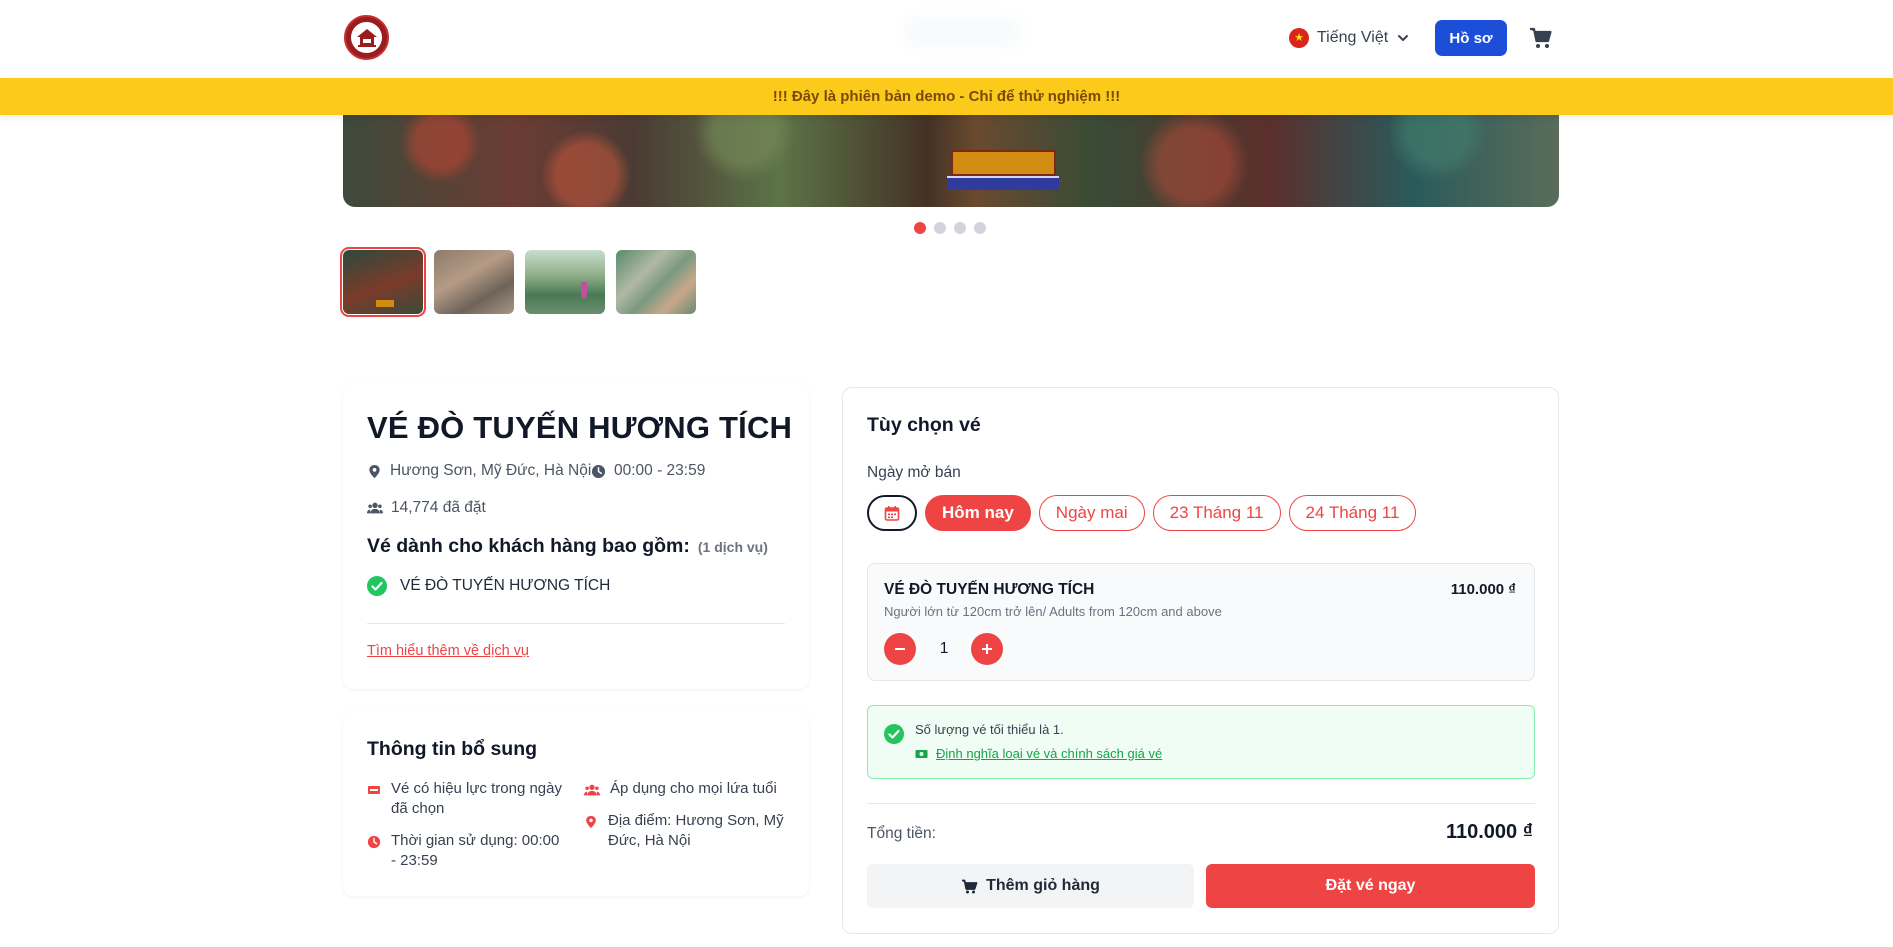 This screenshot has height=947, width=1893. Describe the element at coordinates (452, 749) in the screenshot. I see `extra-info-title: Thông tin bổ sung` at that location.